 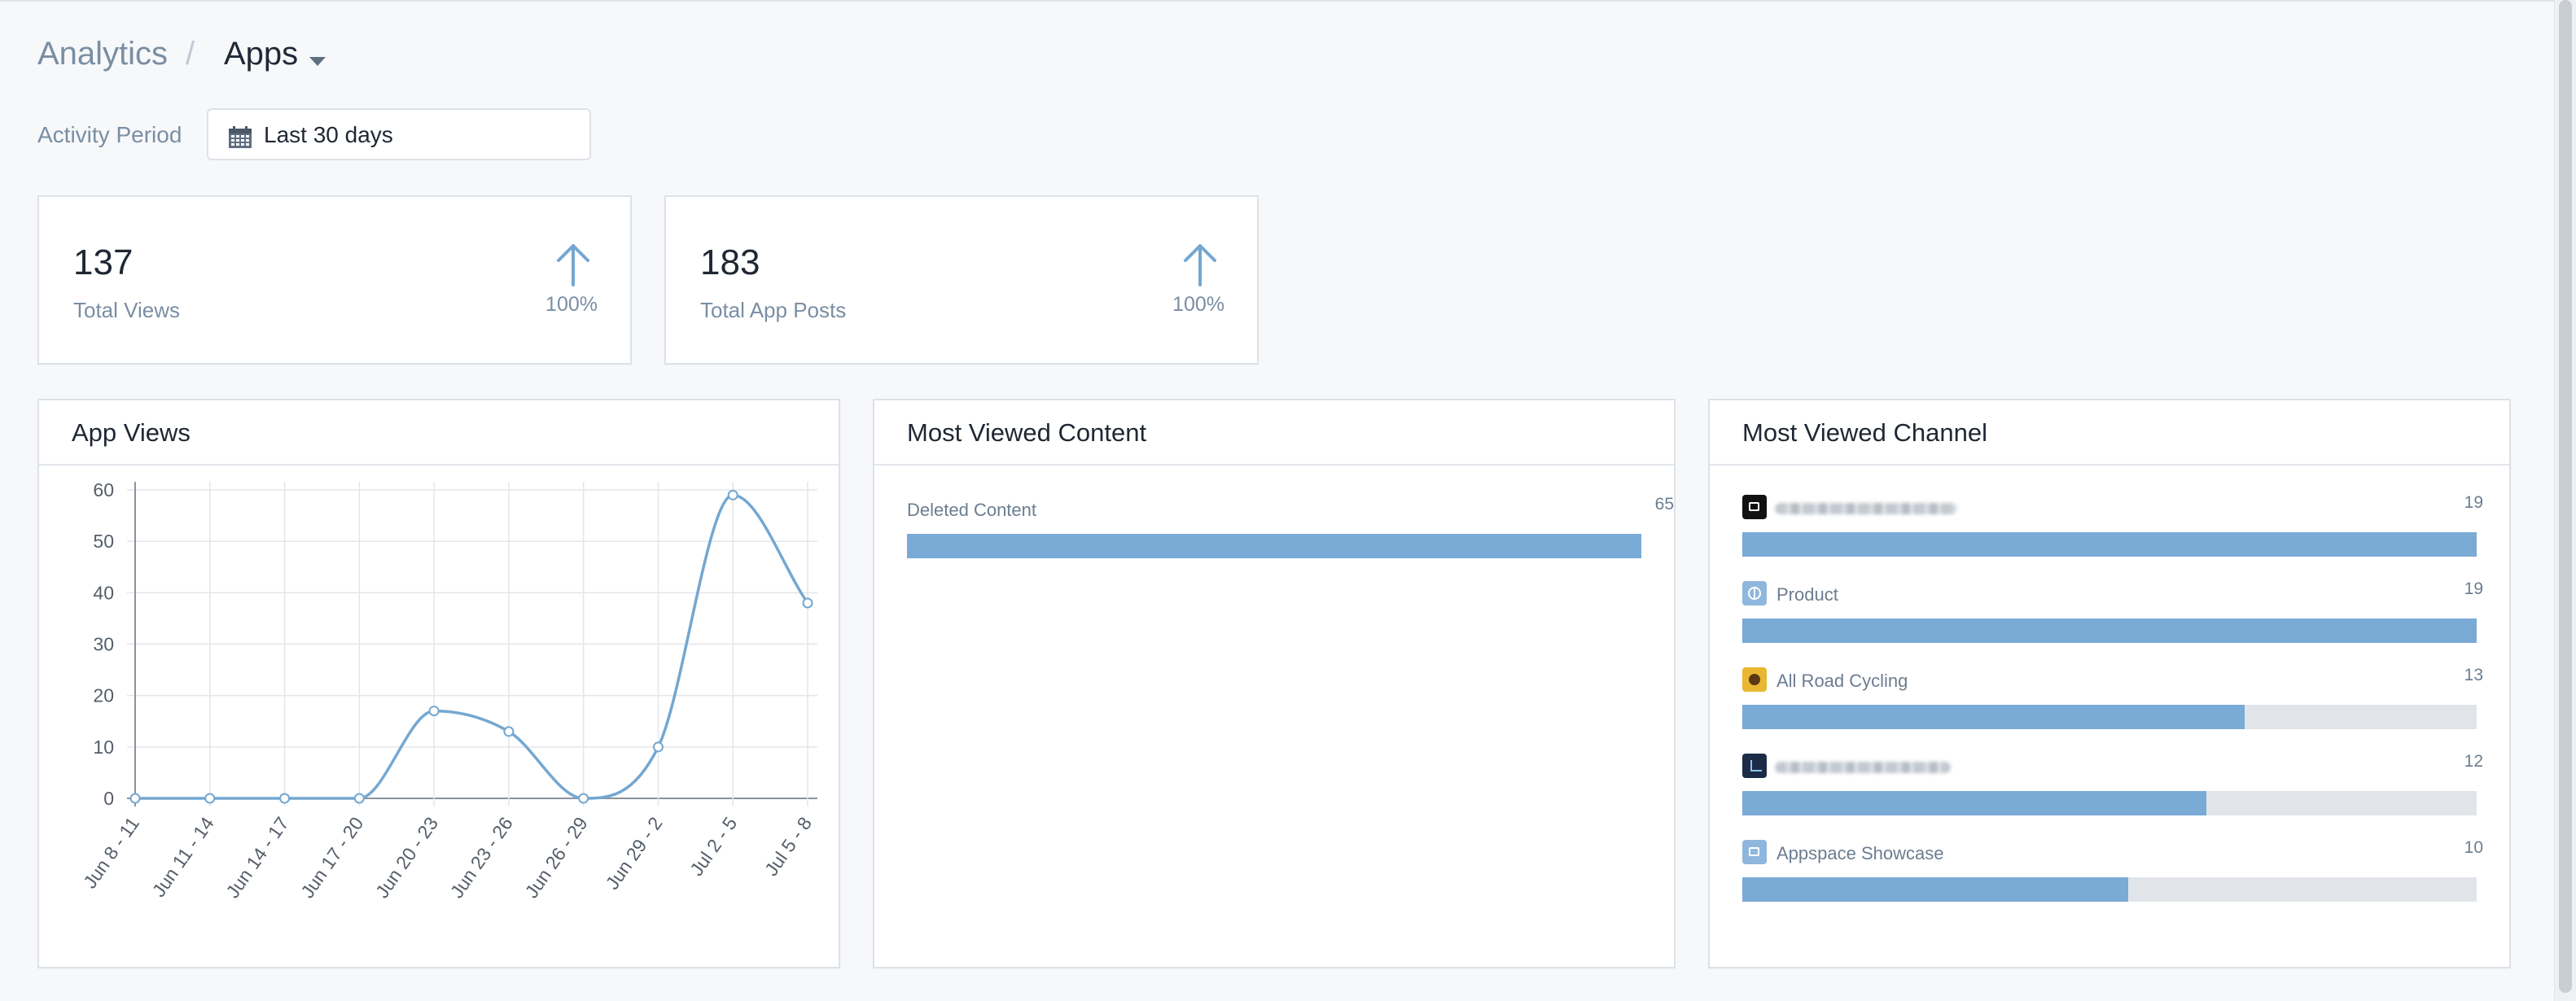 I want to click on total-views-value: 137, so click(x=103, y=262).